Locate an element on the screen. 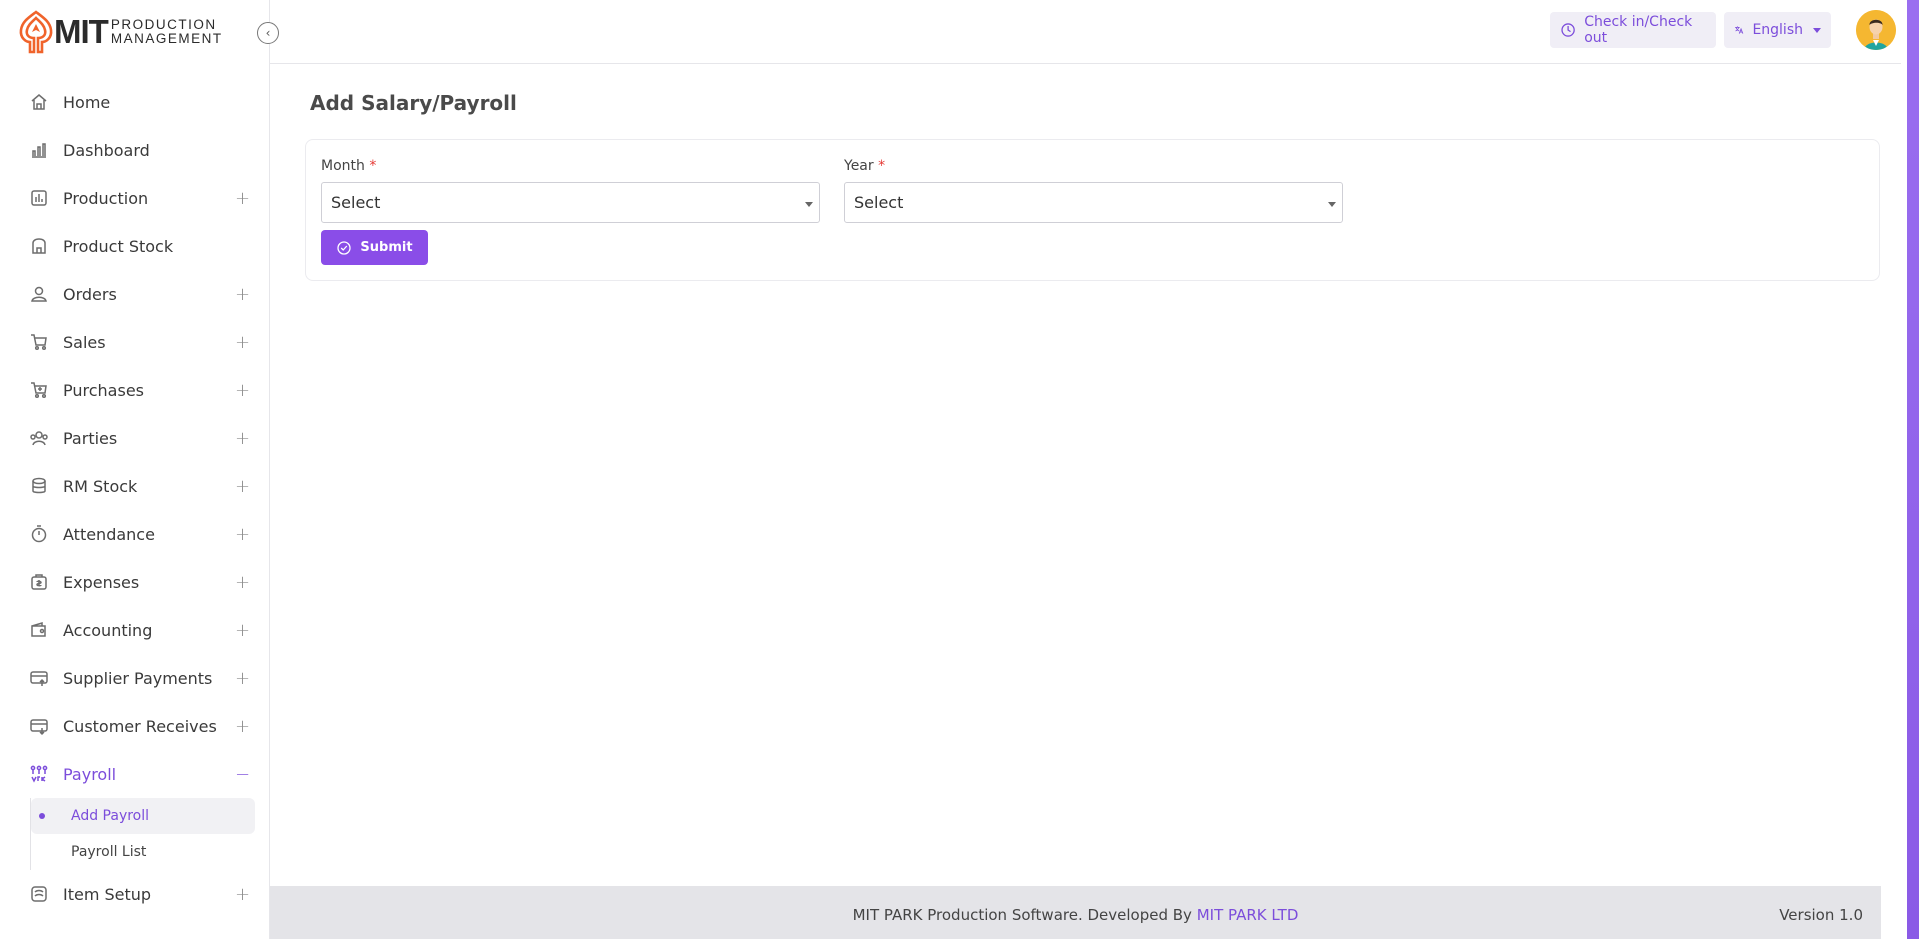 Image resolution: width=1919 pixels, height=939 pixels. item-setup-icon is located at coordinates (39, 894).